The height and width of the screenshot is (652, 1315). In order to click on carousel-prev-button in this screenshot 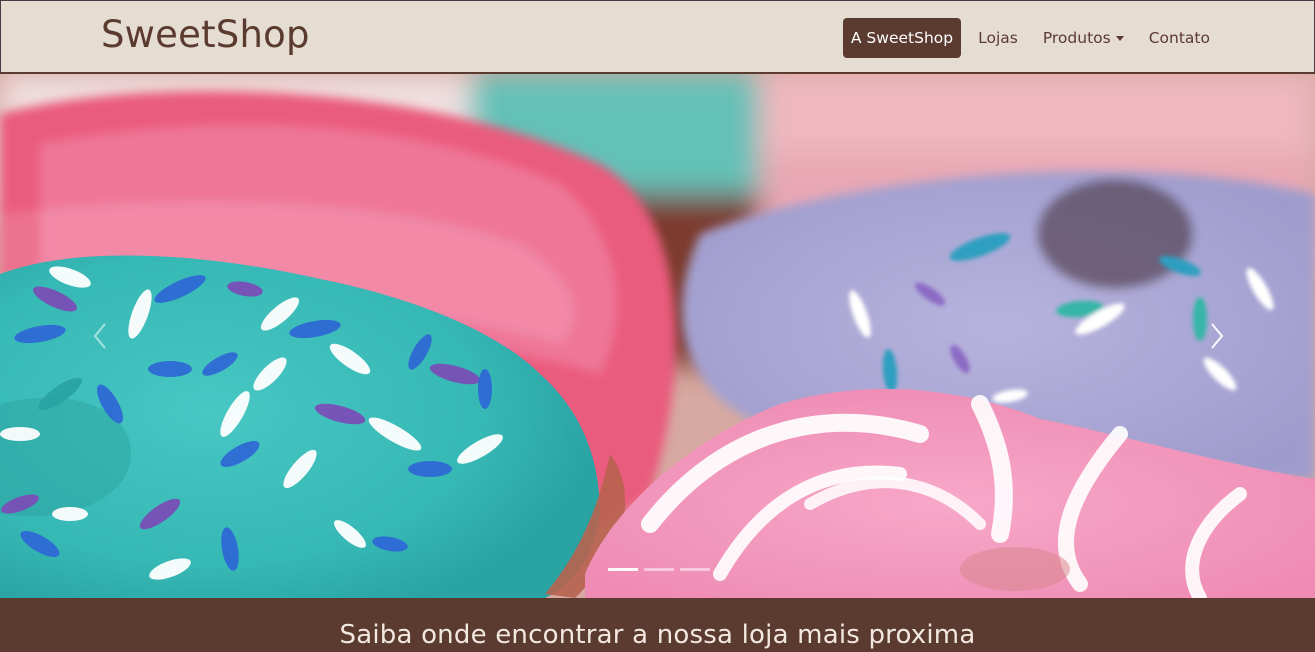, I will do `click(100, 336)`.